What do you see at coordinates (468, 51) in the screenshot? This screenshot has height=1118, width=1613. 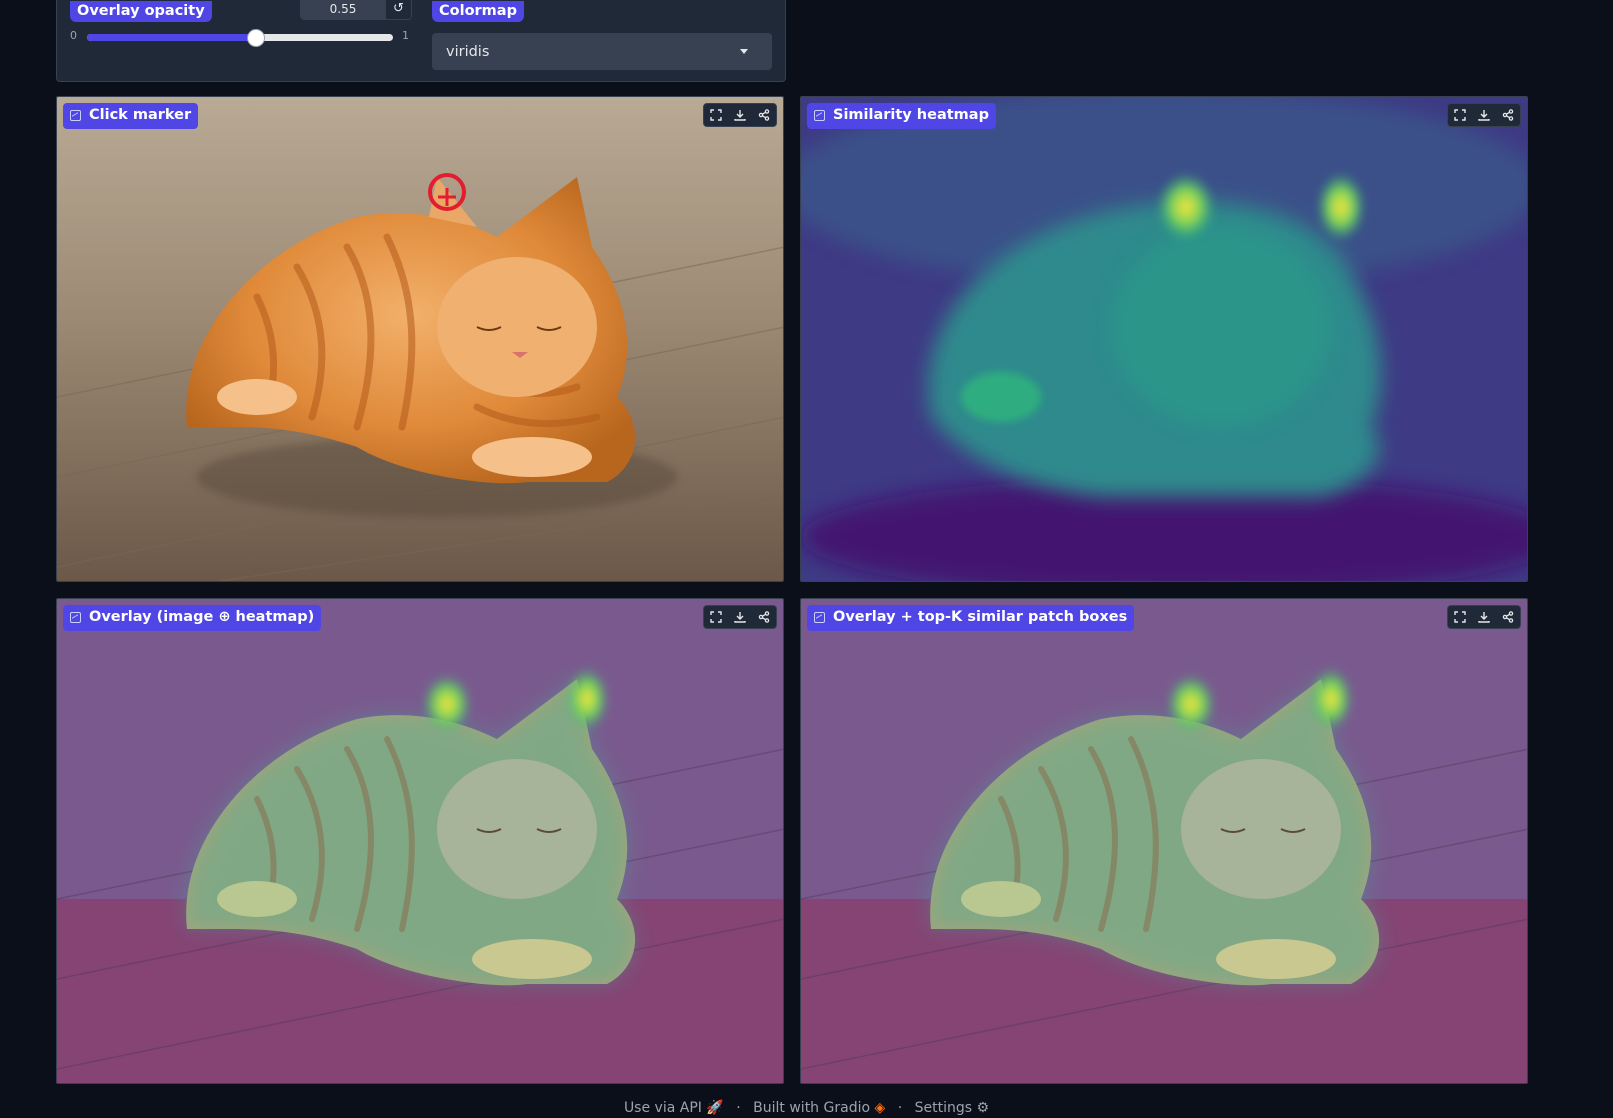 I see `colormap-selected: viridis` at bounding box center [468, 51].